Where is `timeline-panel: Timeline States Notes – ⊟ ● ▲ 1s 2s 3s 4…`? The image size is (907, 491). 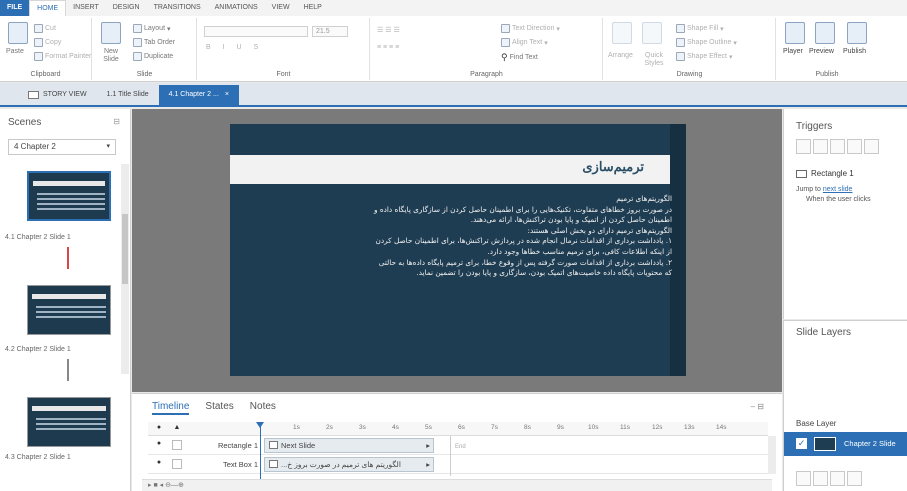
timeline-panel: Timeline States Notes – ⊟ ● ▲ 1s 2s 3s 4… is located at coordinates (457, 442).